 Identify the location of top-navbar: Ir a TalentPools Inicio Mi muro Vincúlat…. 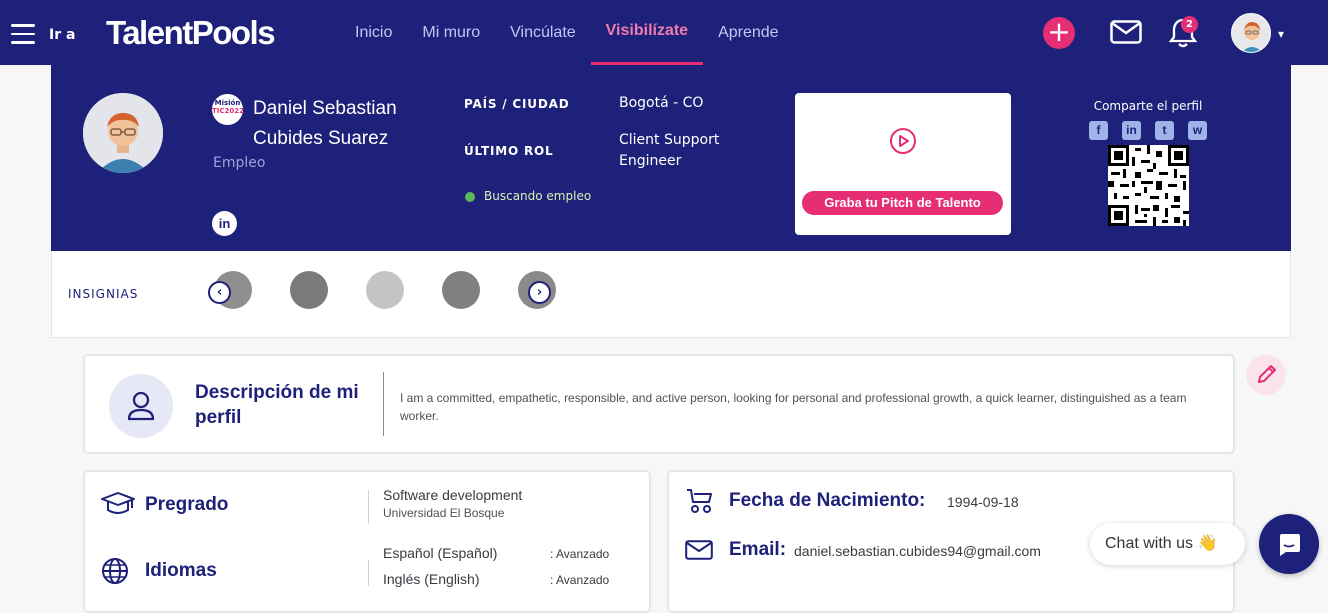
(664, 32).